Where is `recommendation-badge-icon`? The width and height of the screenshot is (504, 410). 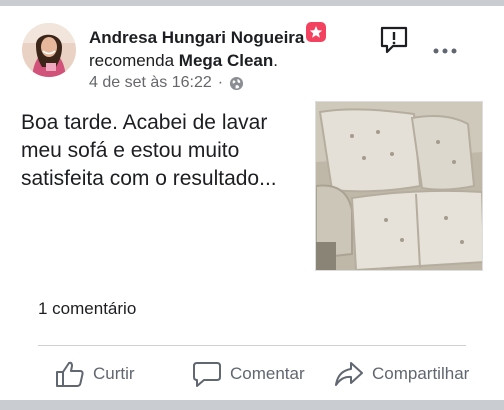 recommendation-badge-icon is located at coordinates (316, 32).